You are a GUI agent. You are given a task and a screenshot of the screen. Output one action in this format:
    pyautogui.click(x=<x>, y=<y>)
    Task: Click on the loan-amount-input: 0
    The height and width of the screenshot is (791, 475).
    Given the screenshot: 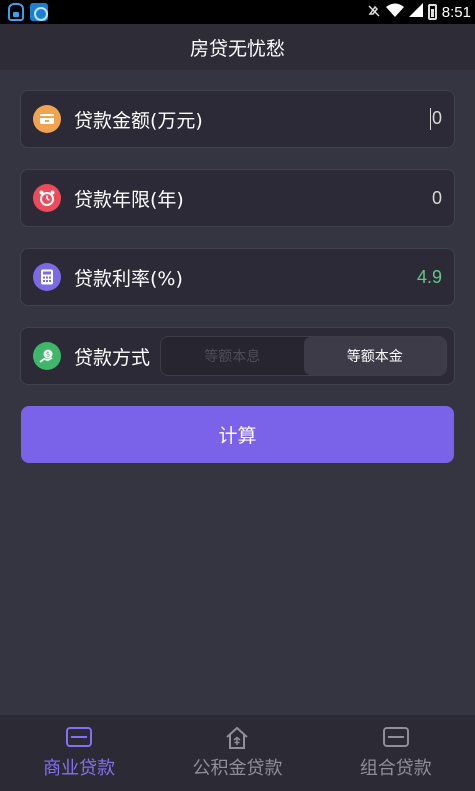 What is the action you would take?
    pyautogui.click(x=435, y=119)
    